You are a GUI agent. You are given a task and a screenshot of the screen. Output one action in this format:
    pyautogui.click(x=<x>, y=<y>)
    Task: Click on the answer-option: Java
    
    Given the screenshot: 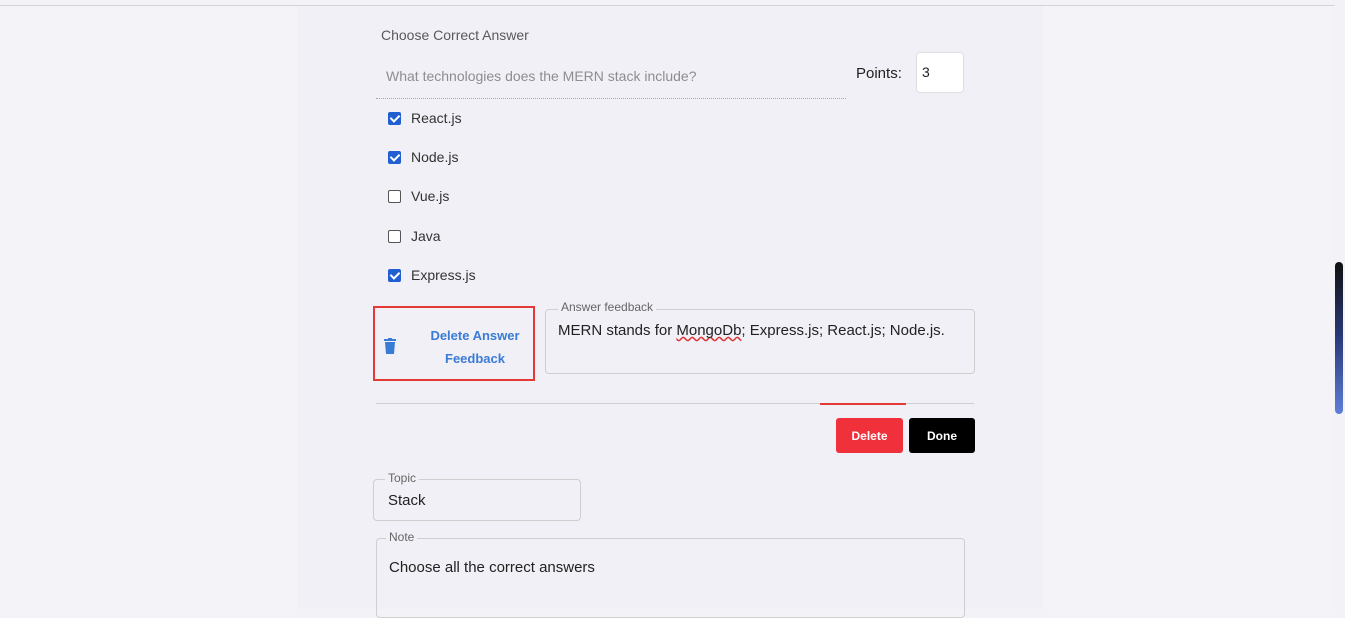 What is the action you would take?
    pyautogui.click(x=414, y=236)
    